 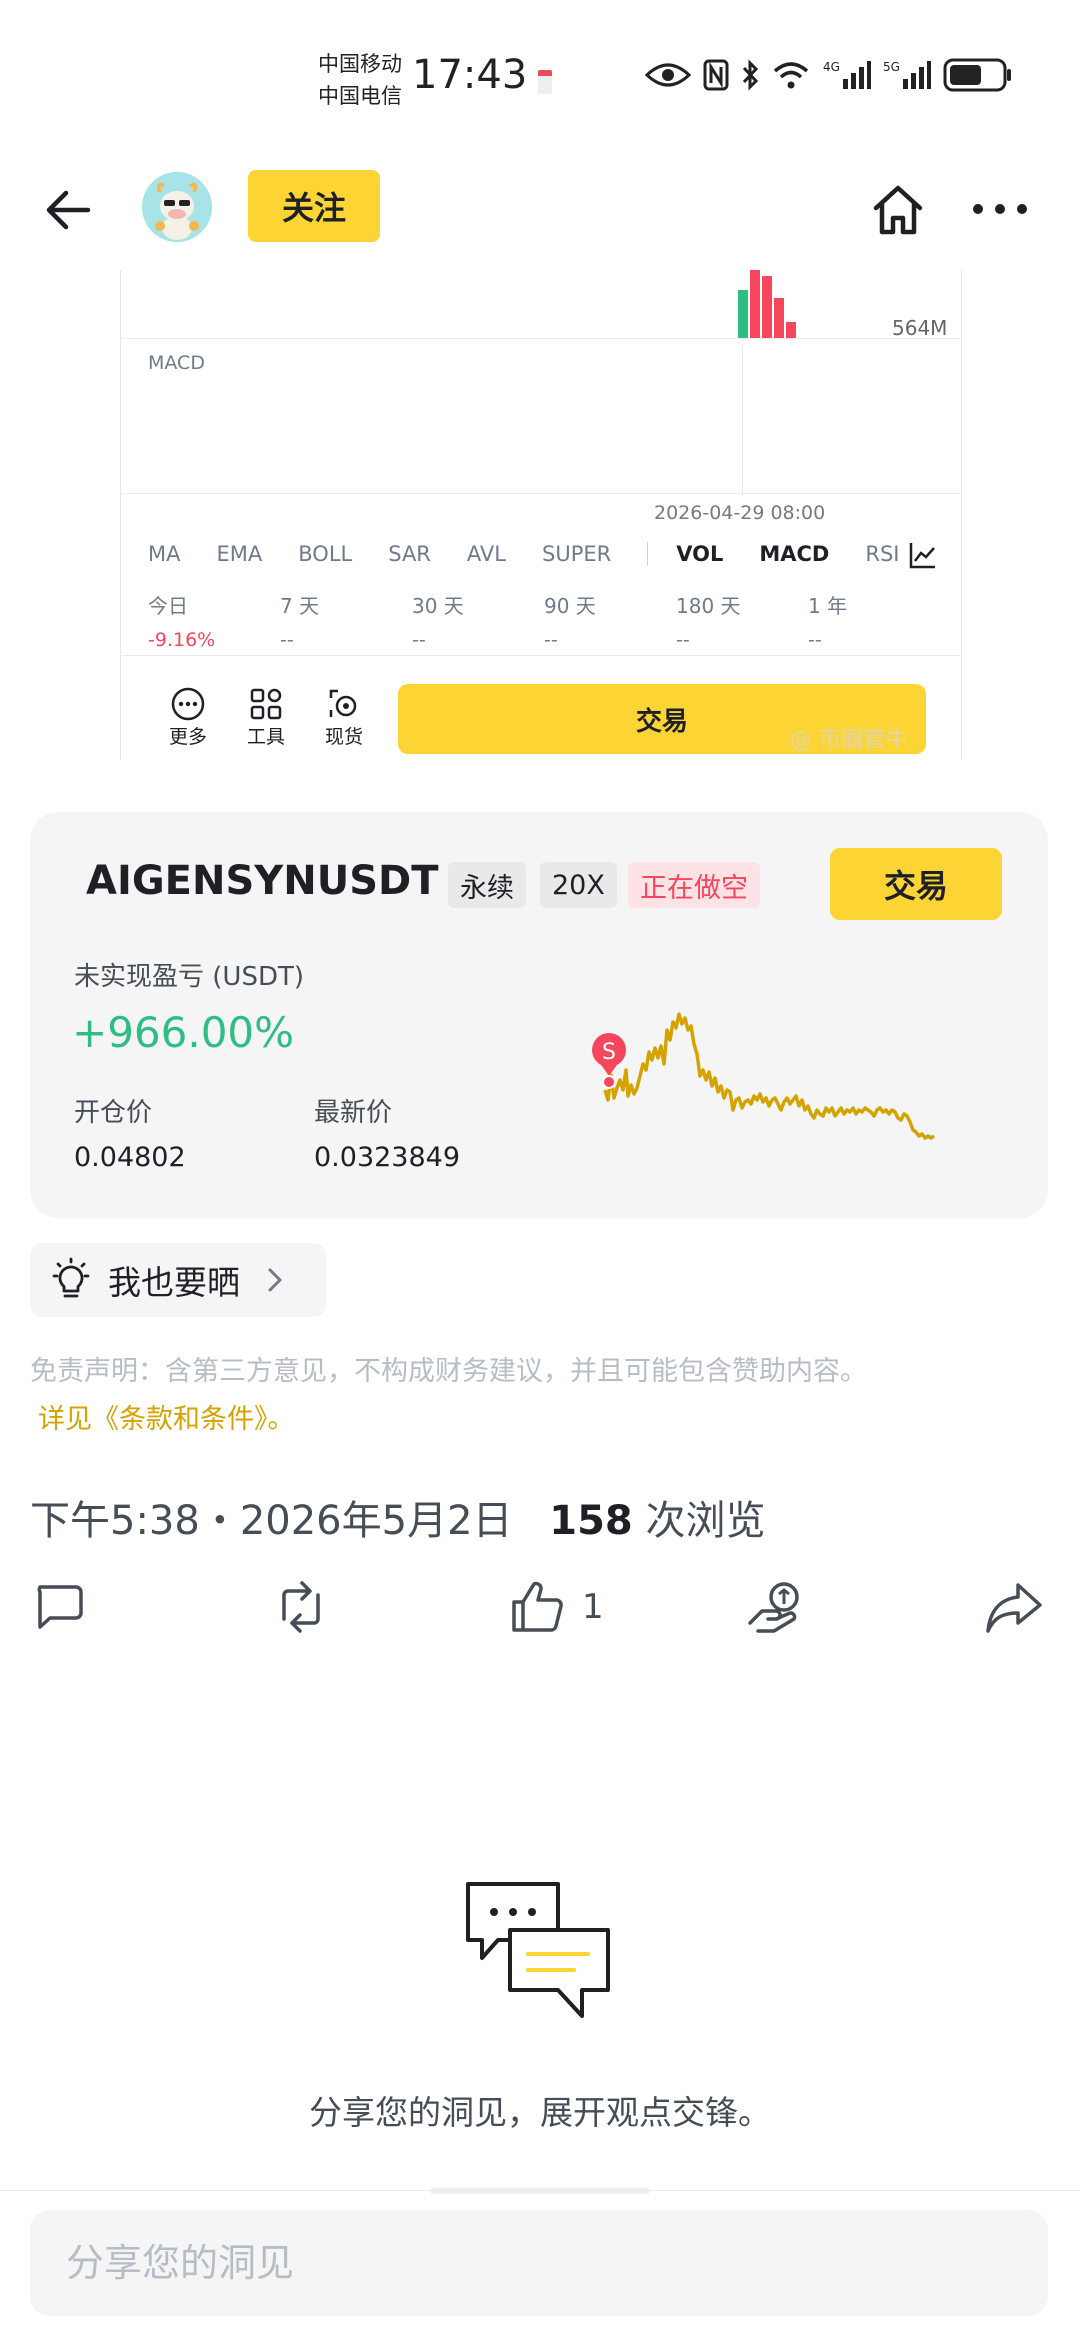 What do you see at coordinates (831, 67) in the screenshot?
I see `svg-text: 4G` at bounding box center [831, 67].